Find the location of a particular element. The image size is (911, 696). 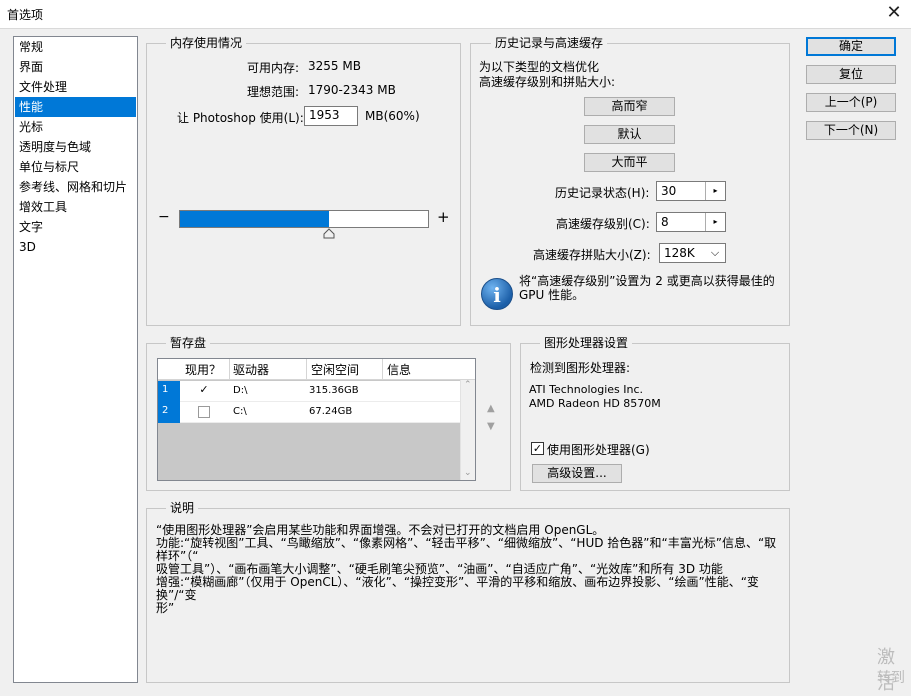

use-gpu-label: 使用图形处理器(G) is located at coordinates (598, 450).